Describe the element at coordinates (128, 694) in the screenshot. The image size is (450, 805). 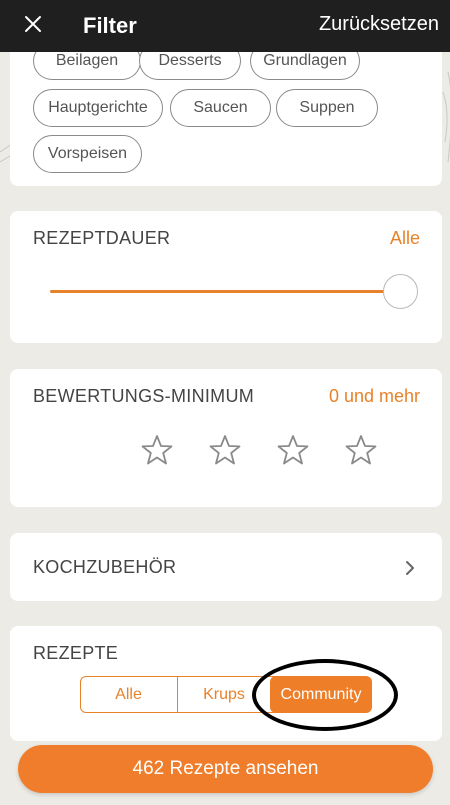
I see `segment-alle: Alle` at that location.